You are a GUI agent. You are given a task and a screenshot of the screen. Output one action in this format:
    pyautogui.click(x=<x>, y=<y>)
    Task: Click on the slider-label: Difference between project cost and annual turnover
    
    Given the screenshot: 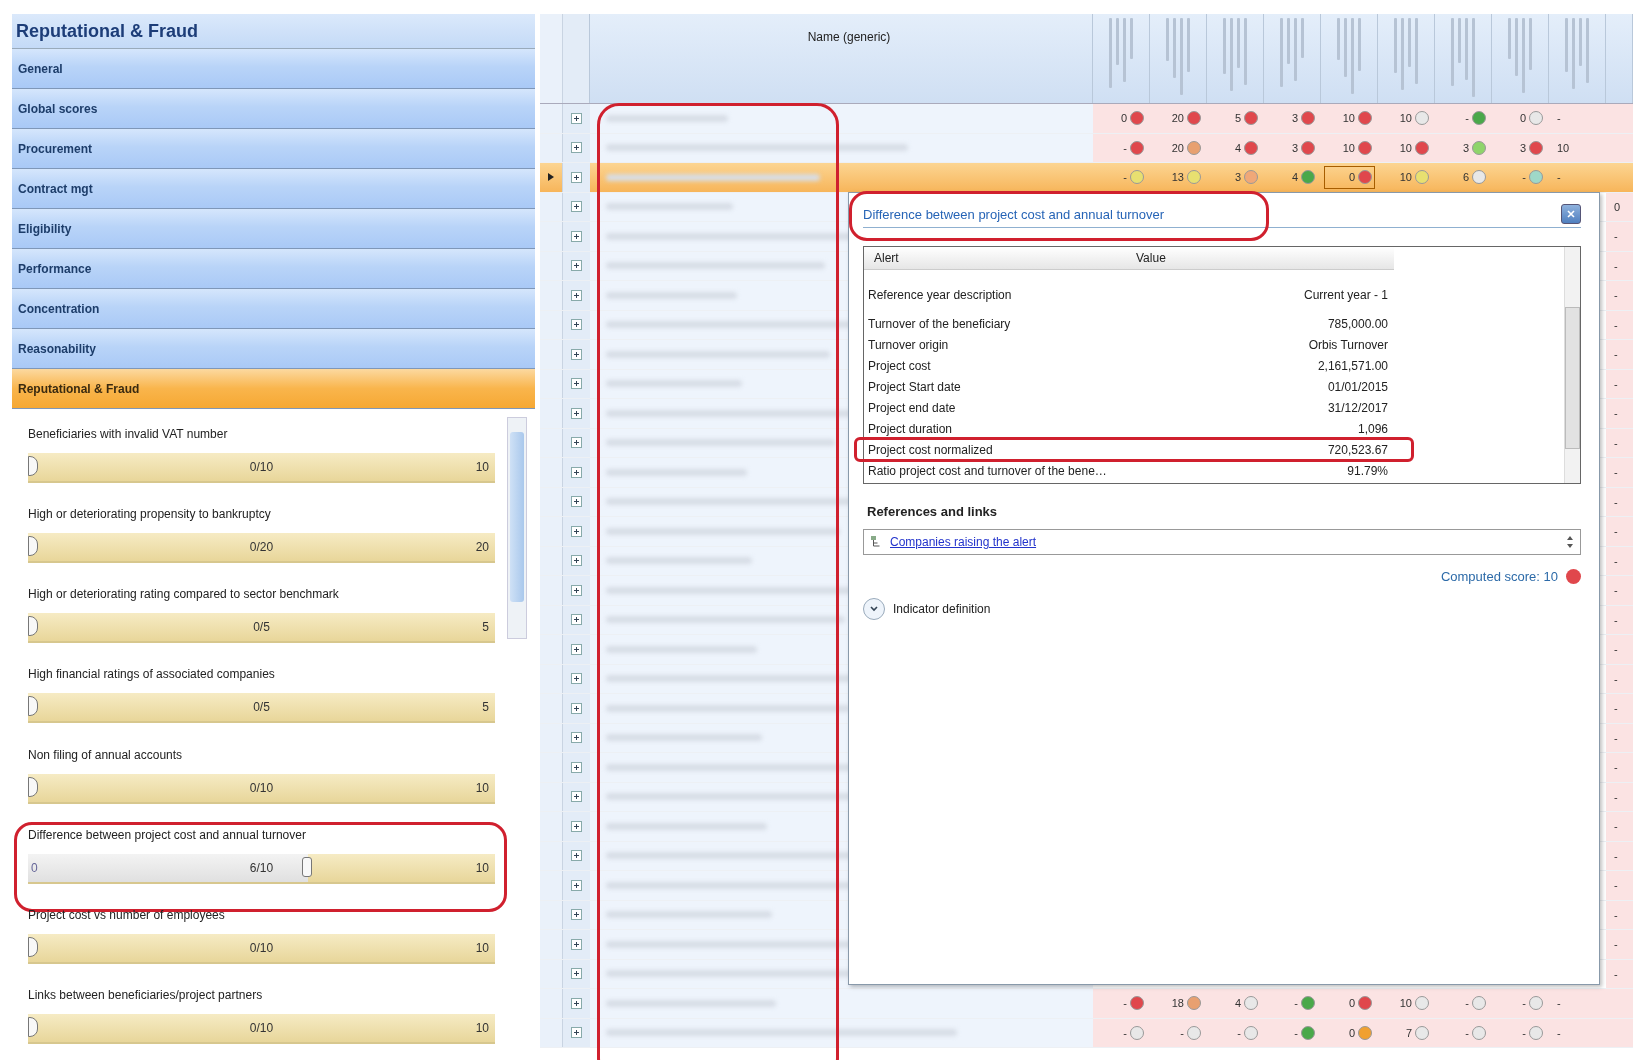 What is the action you would take?
    pyautogui.click(x=167, y=835)
    